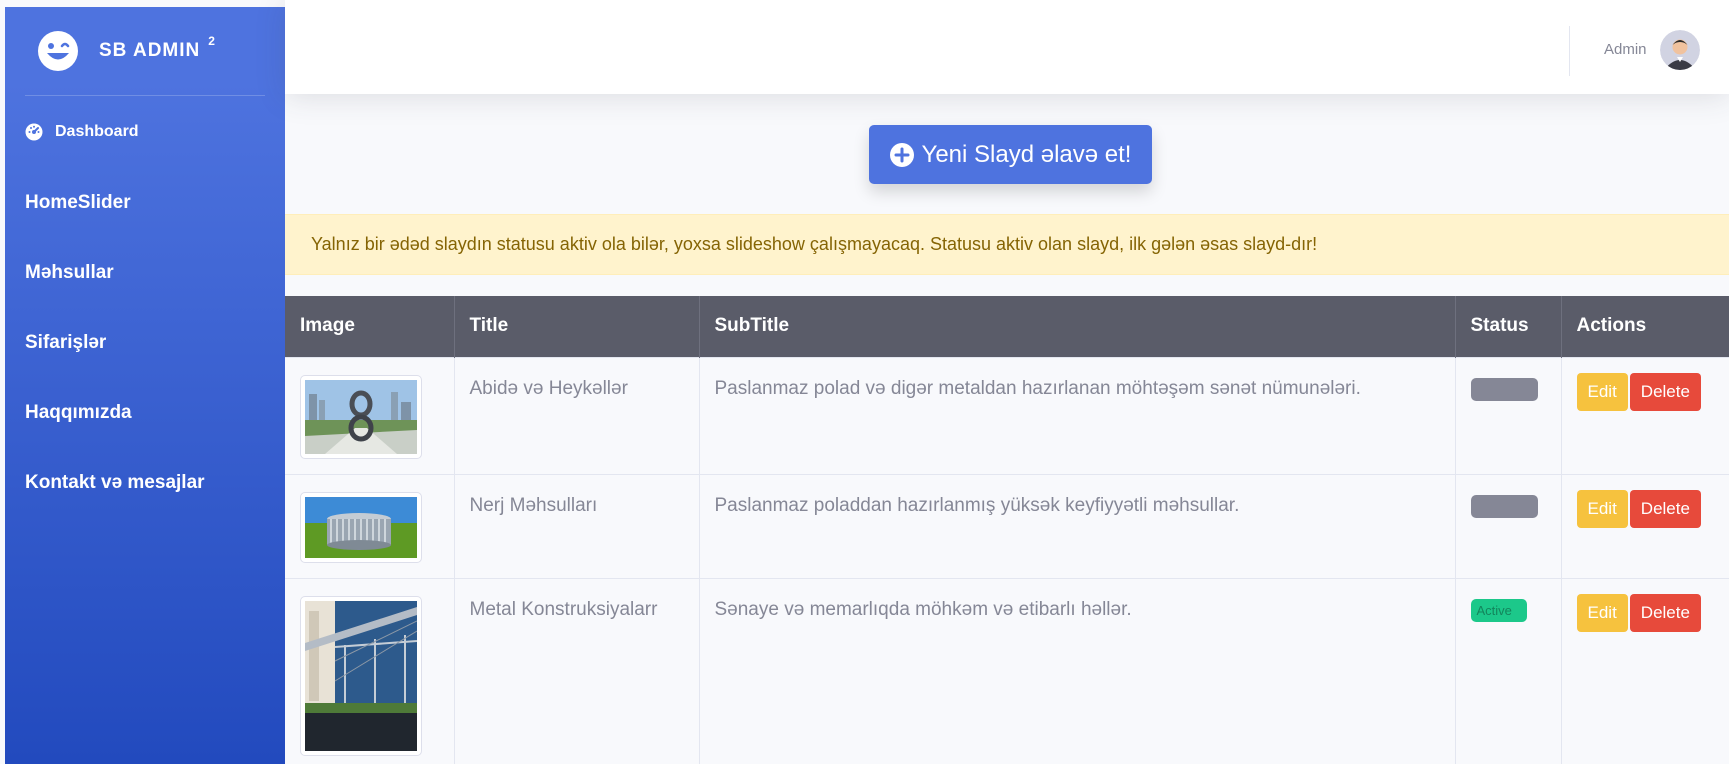 This screenshot has height=764, width=1729. I want to click on topbar-divider, so click(1569, 51).